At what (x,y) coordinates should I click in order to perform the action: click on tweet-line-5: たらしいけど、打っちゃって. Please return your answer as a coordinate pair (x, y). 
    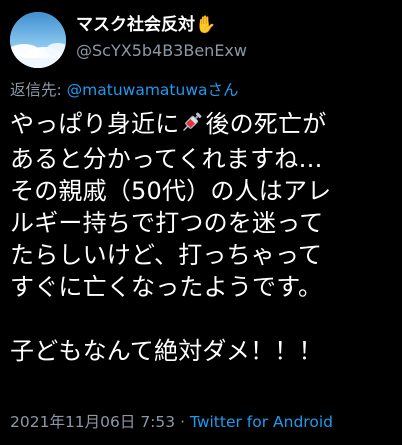
    Looking at the image, I should click on (166, 255).